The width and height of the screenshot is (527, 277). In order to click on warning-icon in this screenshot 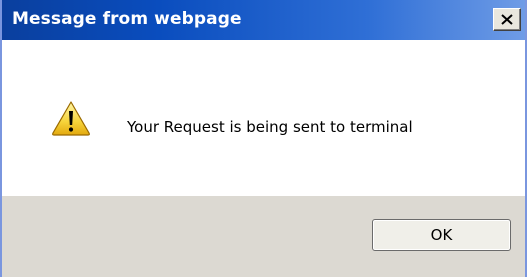, I will do `click(71, 118)`.